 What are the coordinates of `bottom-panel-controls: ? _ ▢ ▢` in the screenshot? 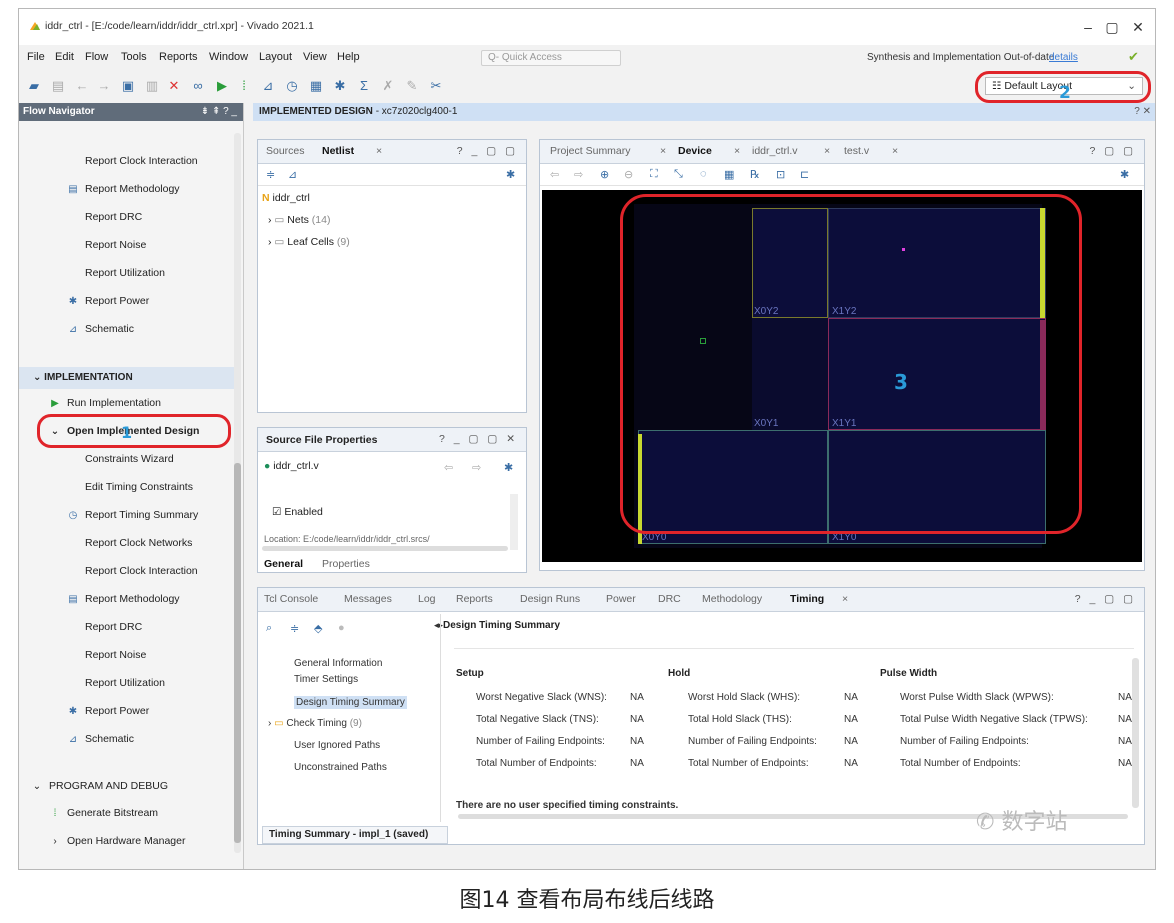 It's located at (1105, 599).